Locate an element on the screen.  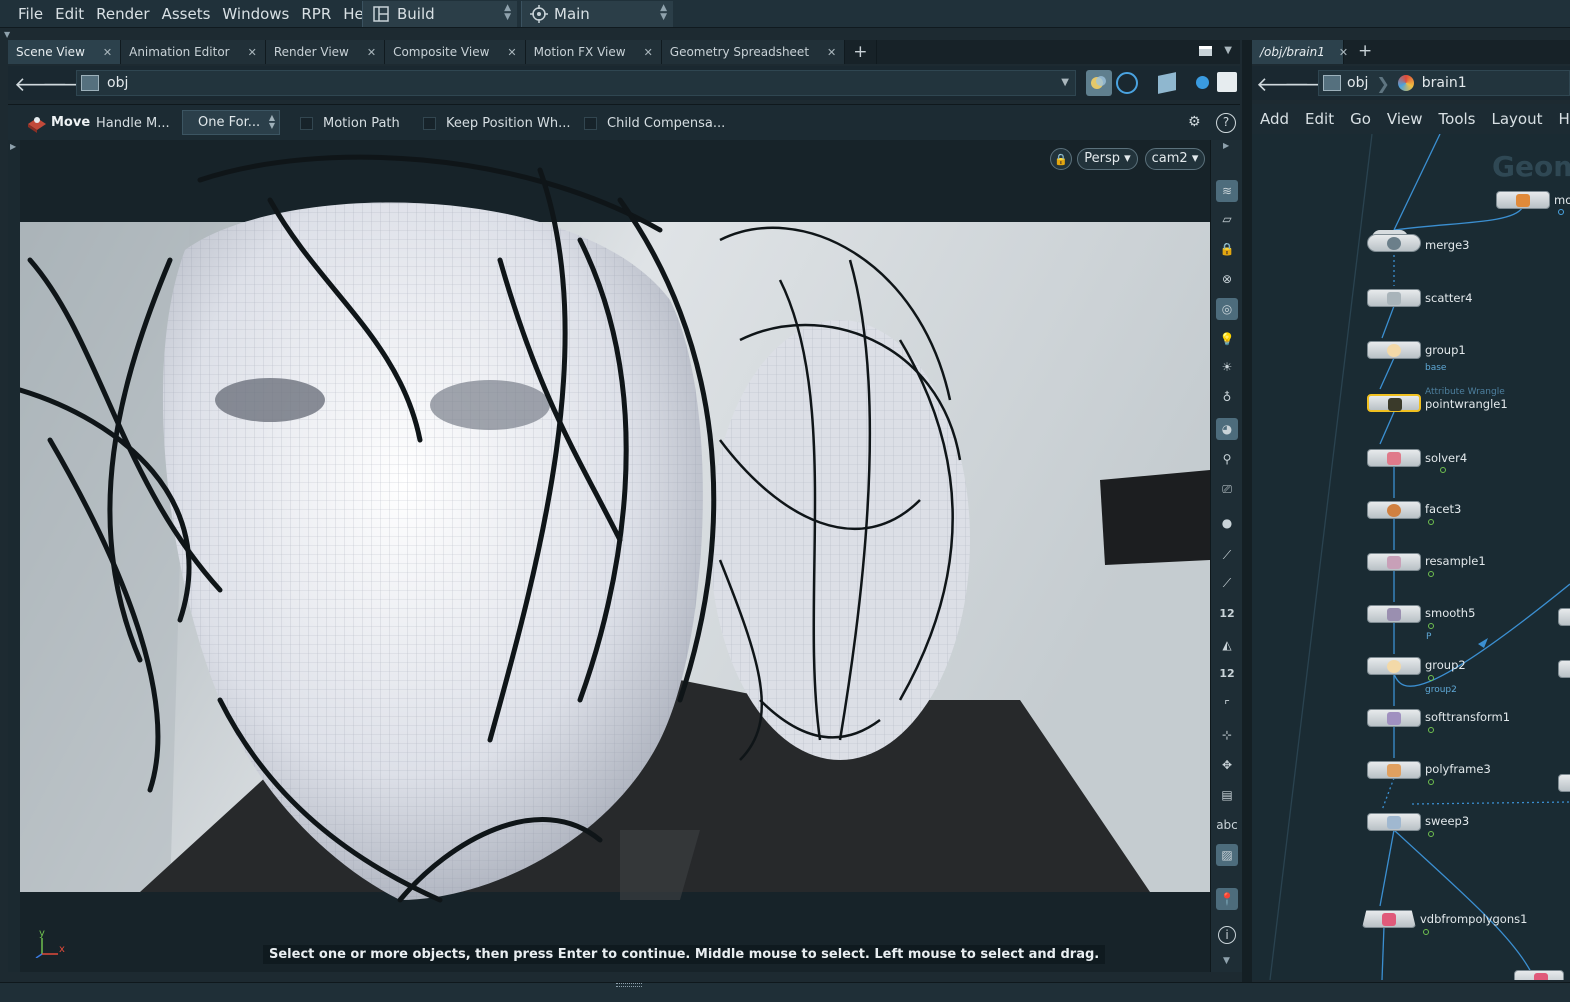
tab-scene-view: Scene View ✕ is located at coordinates (65, 52).